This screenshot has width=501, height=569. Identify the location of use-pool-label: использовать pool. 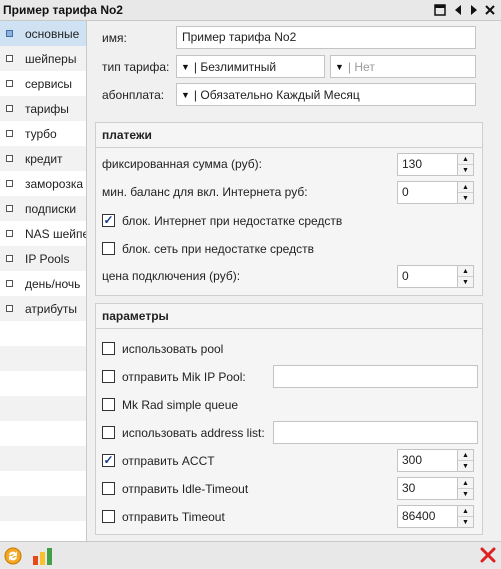
(173, 349).